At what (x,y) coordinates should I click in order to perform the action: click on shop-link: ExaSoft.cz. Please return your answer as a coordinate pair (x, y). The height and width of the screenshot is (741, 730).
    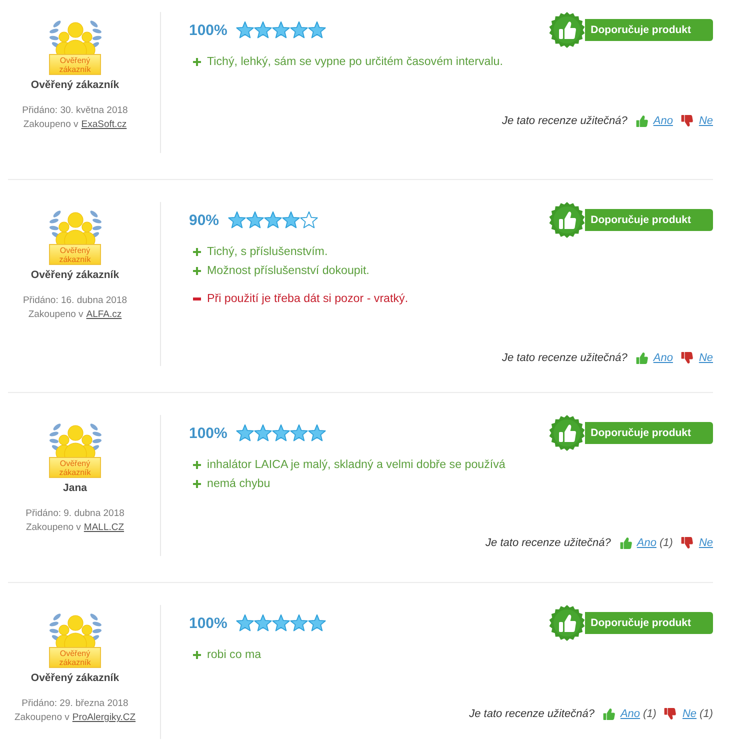
    Looking at the image, I should click on (104, 125).